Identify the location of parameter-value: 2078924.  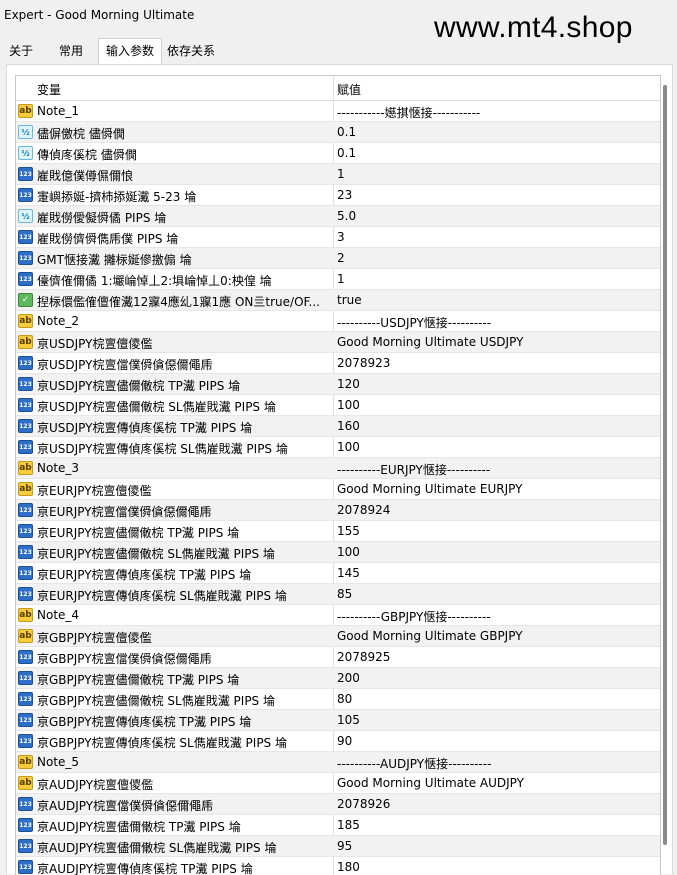
(496, 510).